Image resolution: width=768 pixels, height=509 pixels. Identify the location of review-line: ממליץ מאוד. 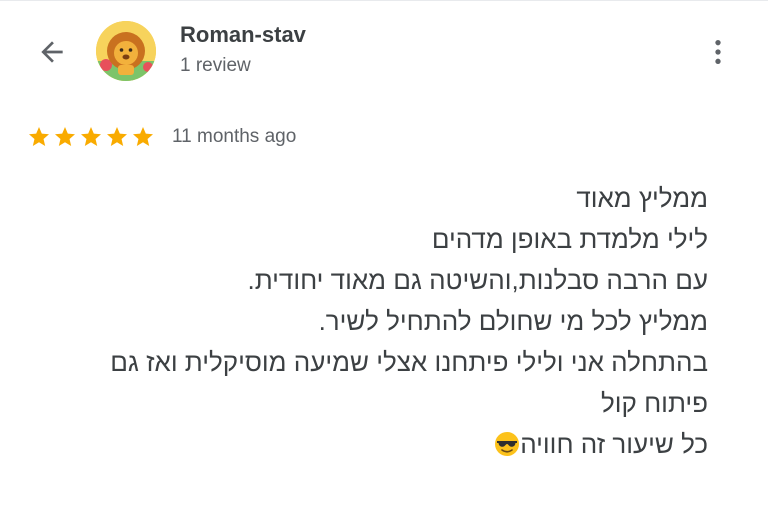
(642, 198).